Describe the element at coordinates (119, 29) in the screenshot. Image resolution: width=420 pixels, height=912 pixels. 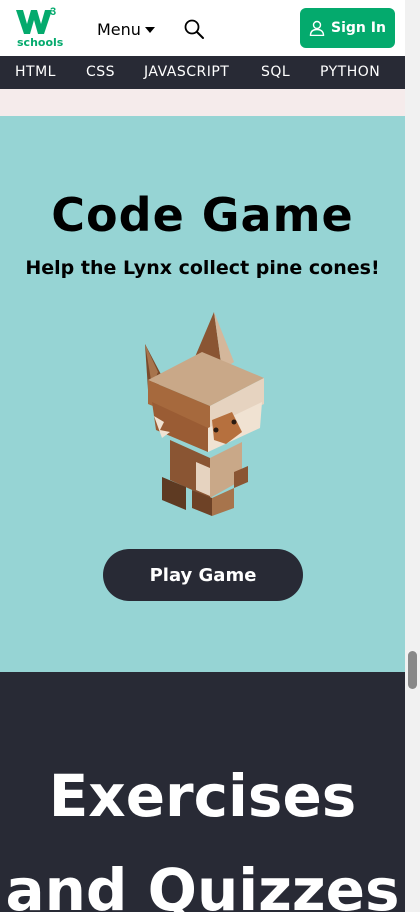
I see `menu-label: Menu` at that location.